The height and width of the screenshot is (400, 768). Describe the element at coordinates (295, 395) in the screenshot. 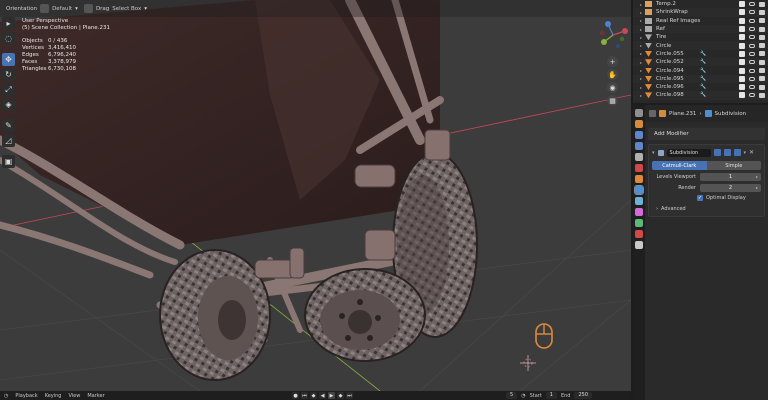

I see `record-icon: ●` at that location.